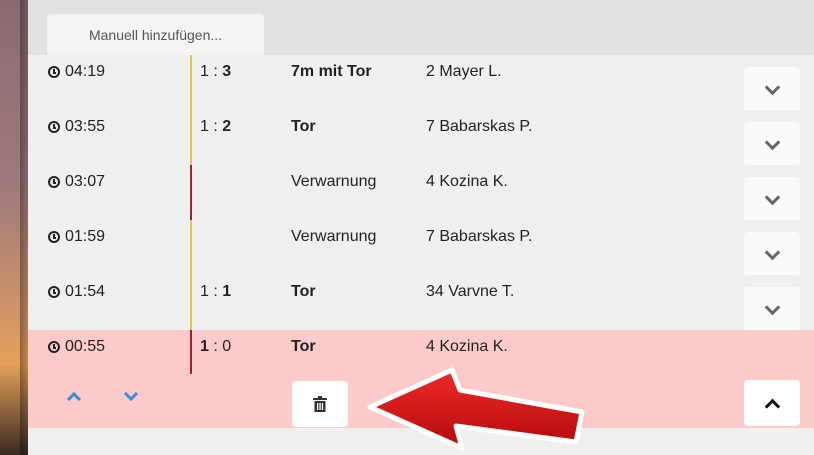 The width and height of the screenshot is (814, 455). Describe the element at coordinates (76, 292) in the screenshot. I see `event-time: 01:54` at that location.